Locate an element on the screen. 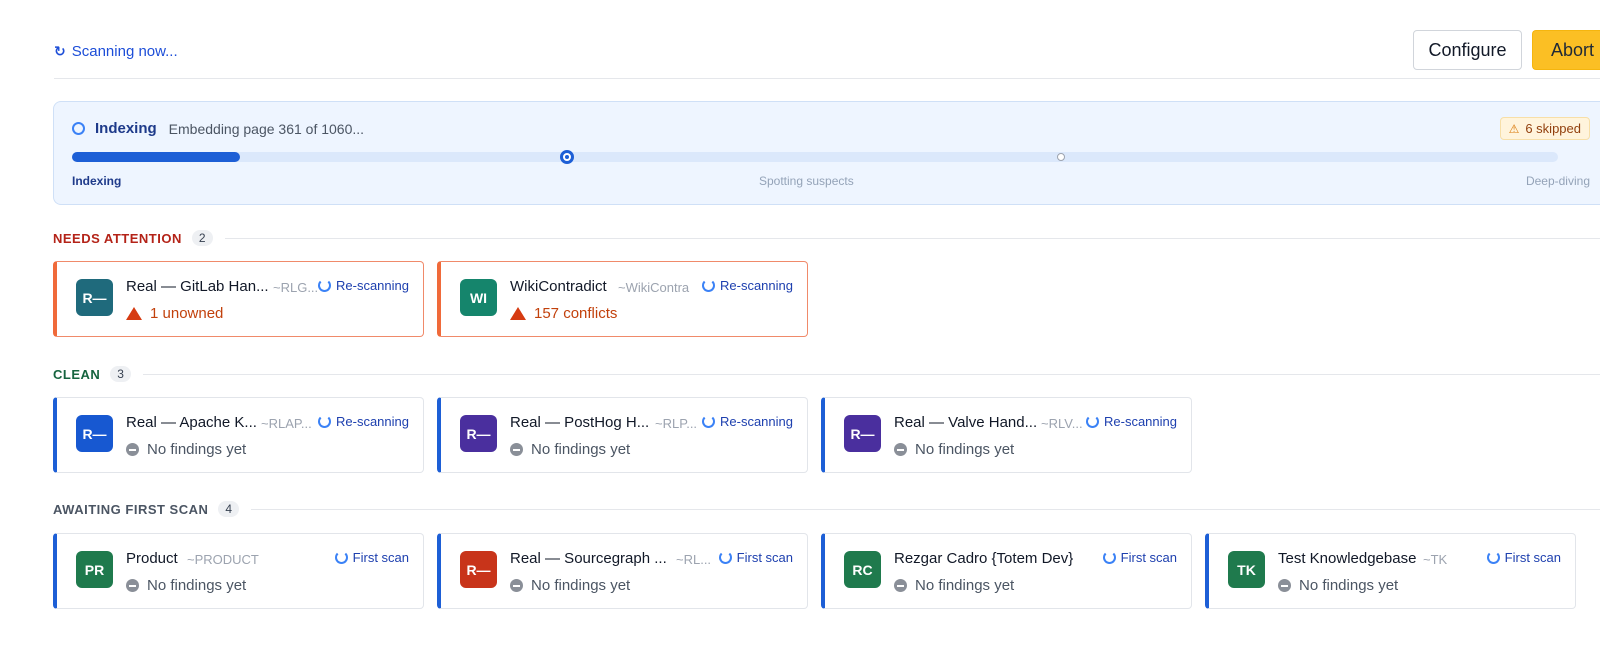 Image resolution: width=1600 pixels, height=655 pixels. refresh-icon: ↻ is located at coordinates (60, 51).